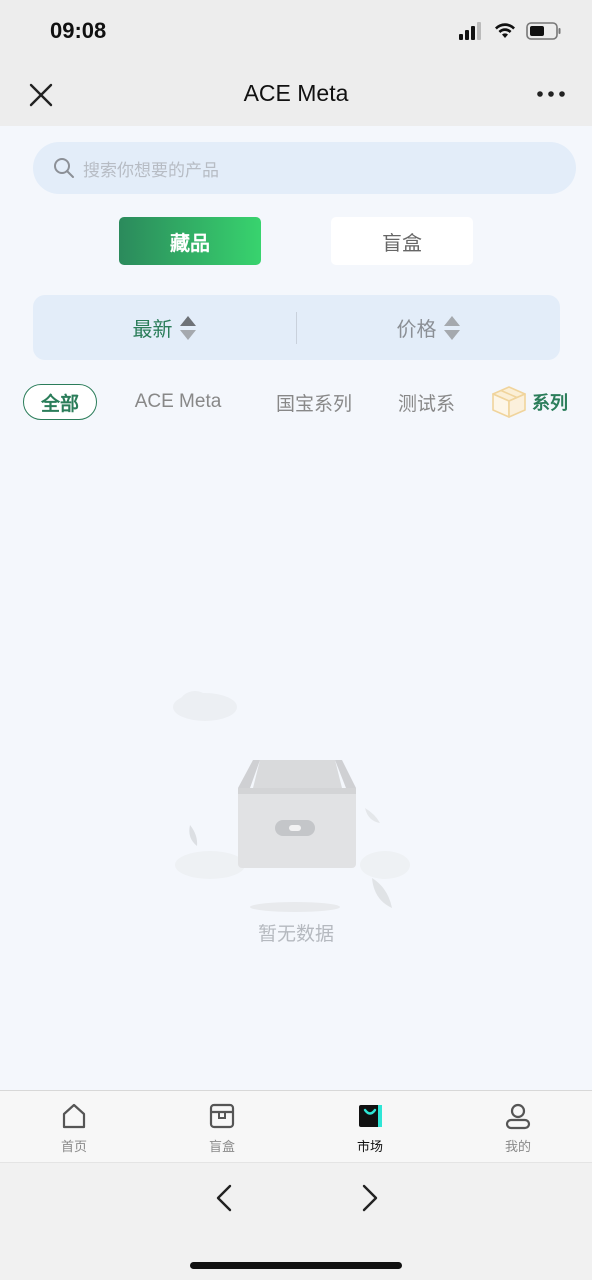 The width and height of the screenshot is (592, 1280). Describe the element at coordinates (428, 402) in the screenshot. I see `category-test: 测试系` at that location.